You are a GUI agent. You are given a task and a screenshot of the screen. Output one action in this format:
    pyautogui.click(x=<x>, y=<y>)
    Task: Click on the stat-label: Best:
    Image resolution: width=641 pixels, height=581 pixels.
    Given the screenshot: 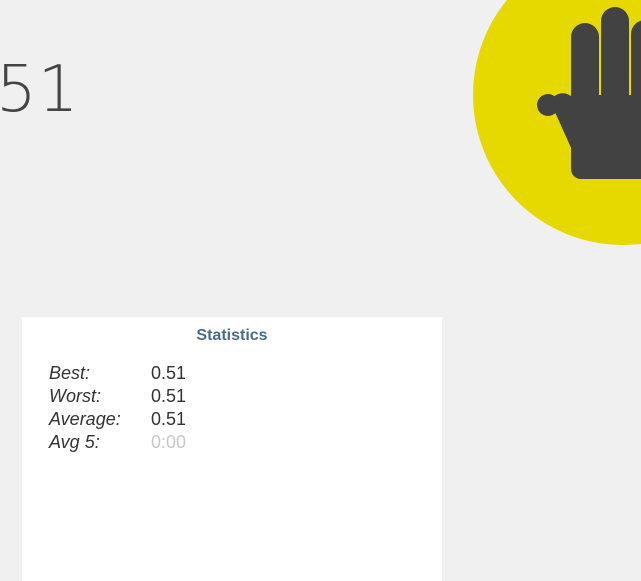 What is the action you would take?
    pyautogui.click(x=70, y=373)
    